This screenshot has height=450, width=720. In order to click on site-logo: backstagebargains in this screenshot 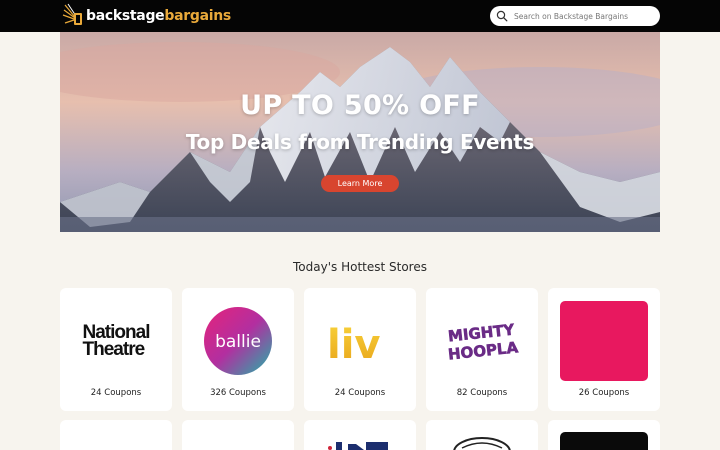, I will do `click(146, 16)`.